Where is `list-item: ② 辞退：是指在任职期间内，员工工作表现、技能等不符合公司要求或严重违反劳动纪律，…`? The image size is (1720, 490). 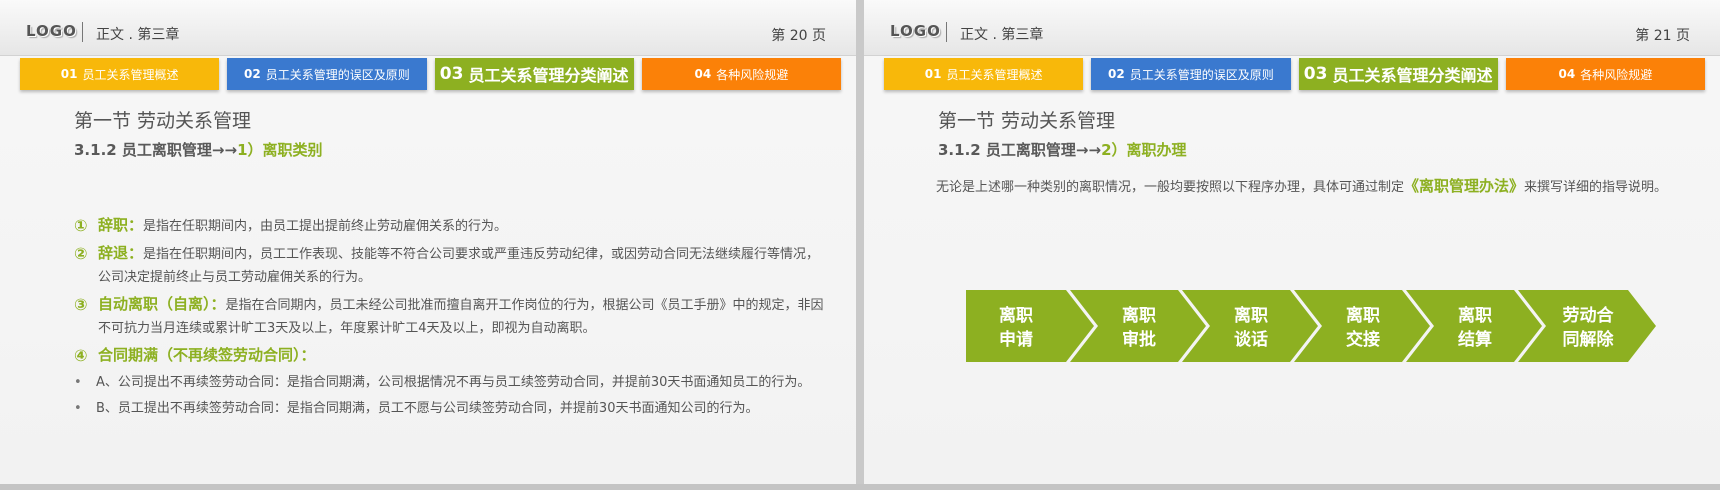
list-item: ② 辞退：是指在任职期间内，员工工作表现、技能等不符合公司要求或严重违反劳动纪律，… is located at coordinates (450, 265).